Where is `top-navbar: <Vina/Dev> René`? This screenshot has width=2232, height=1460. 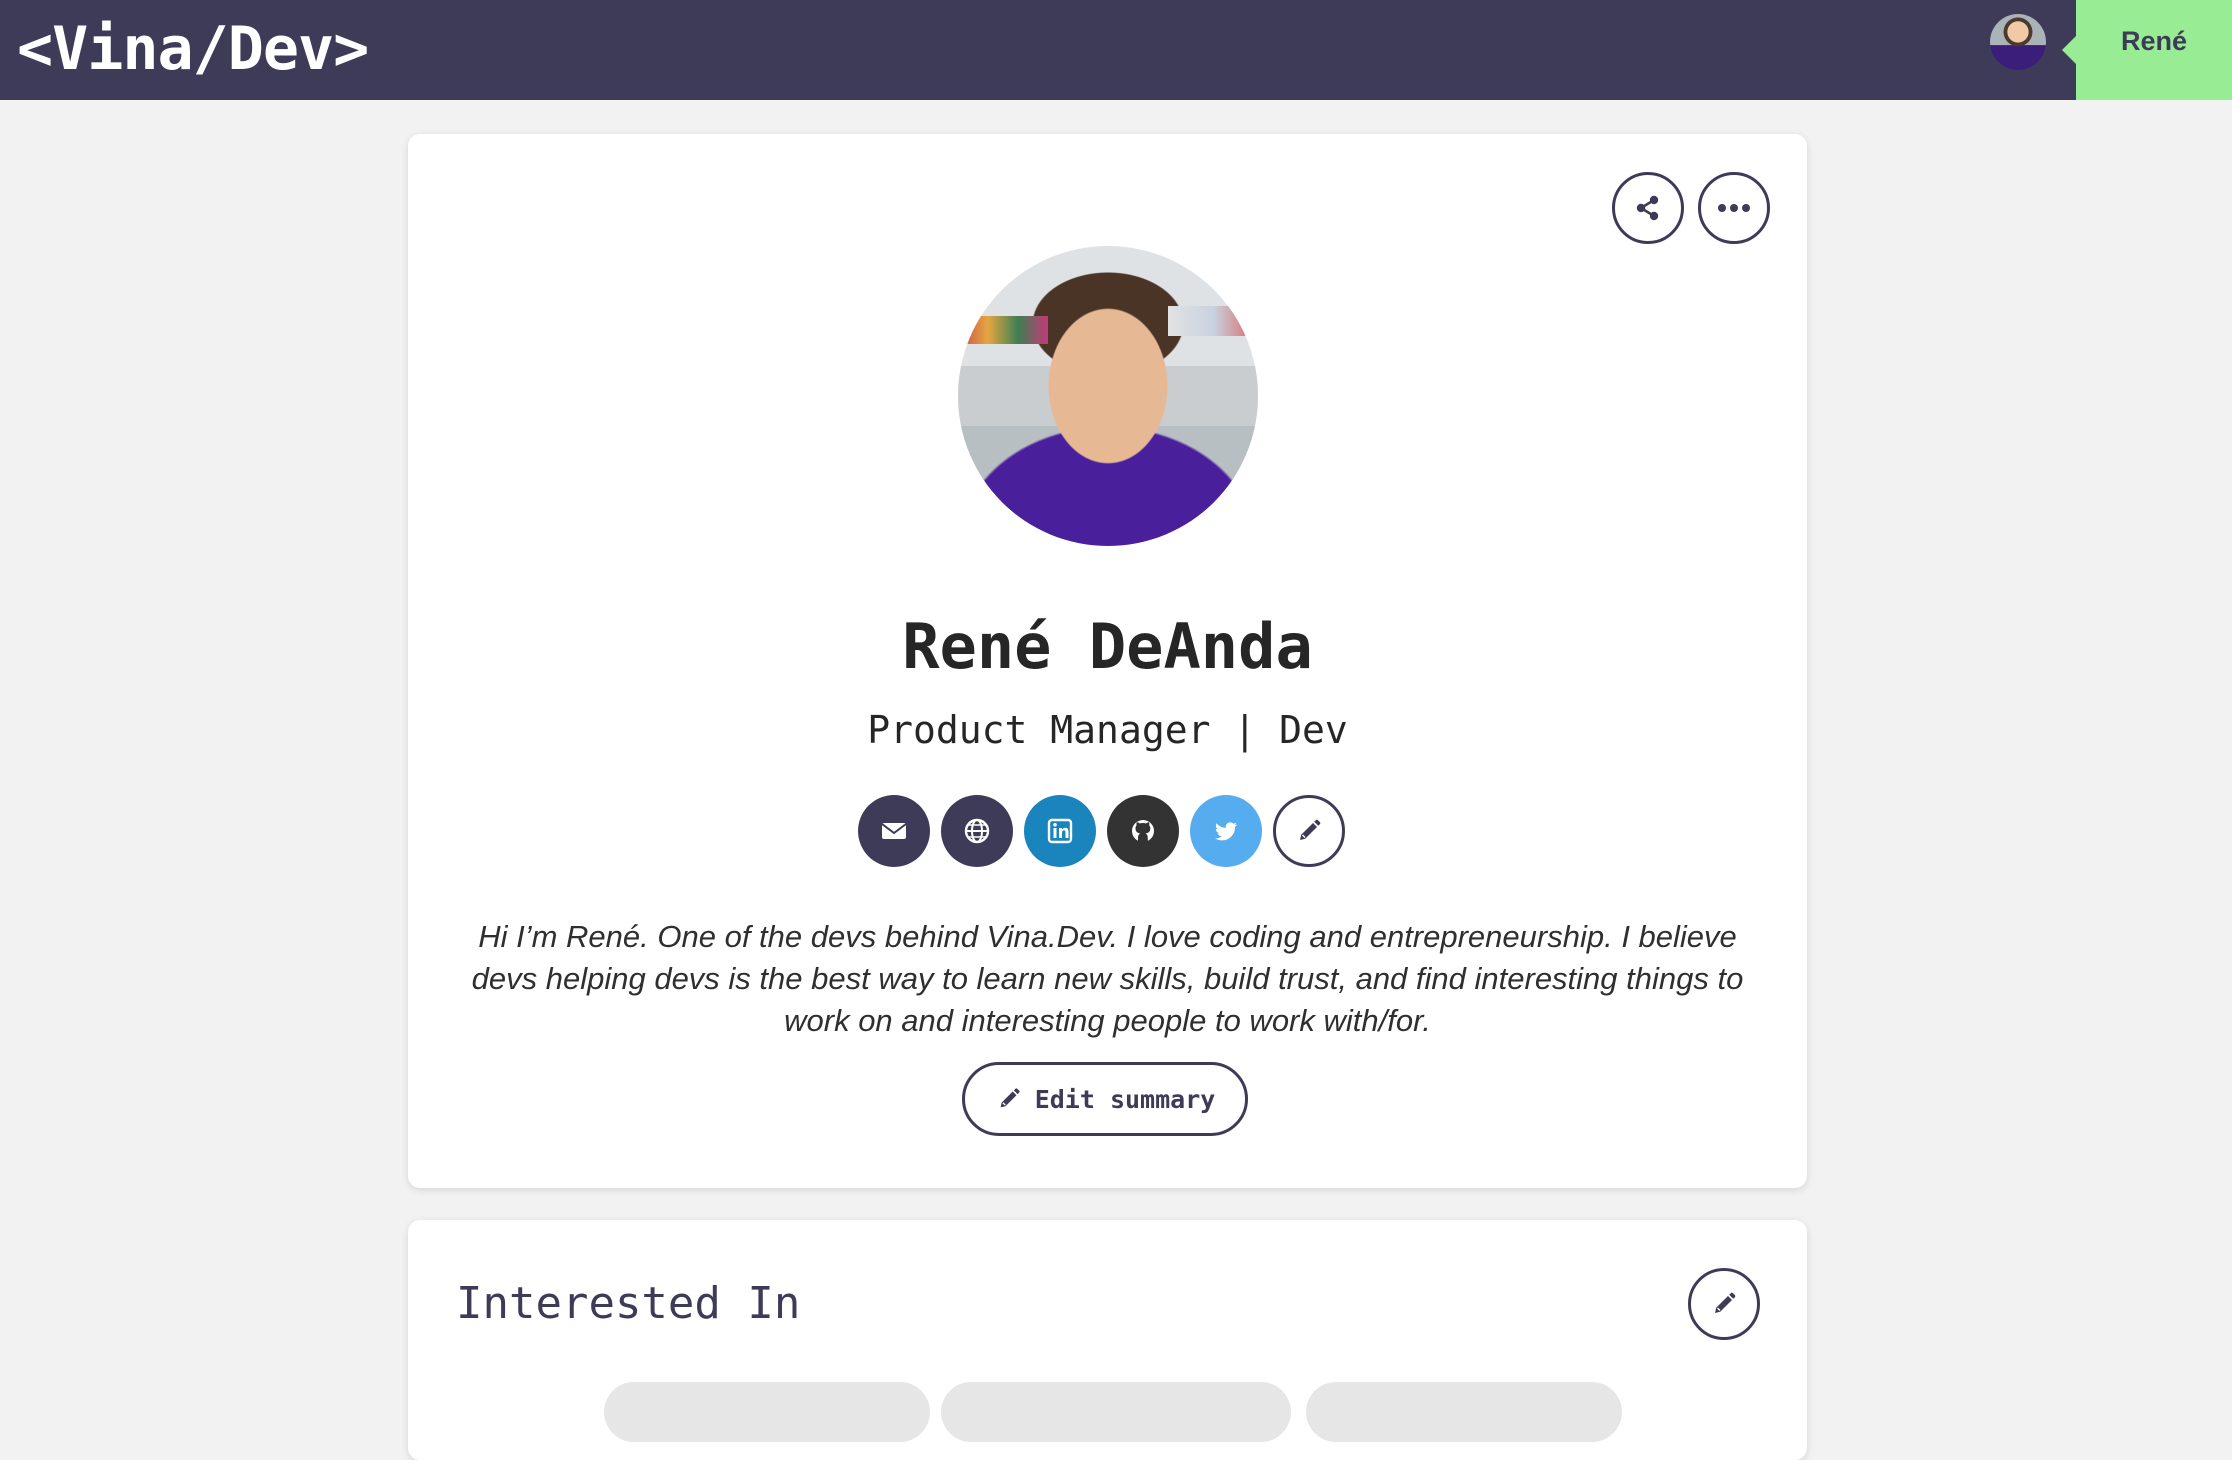
top-navbar: <Vina/Dev> René is located at coordinates (1116, 50).